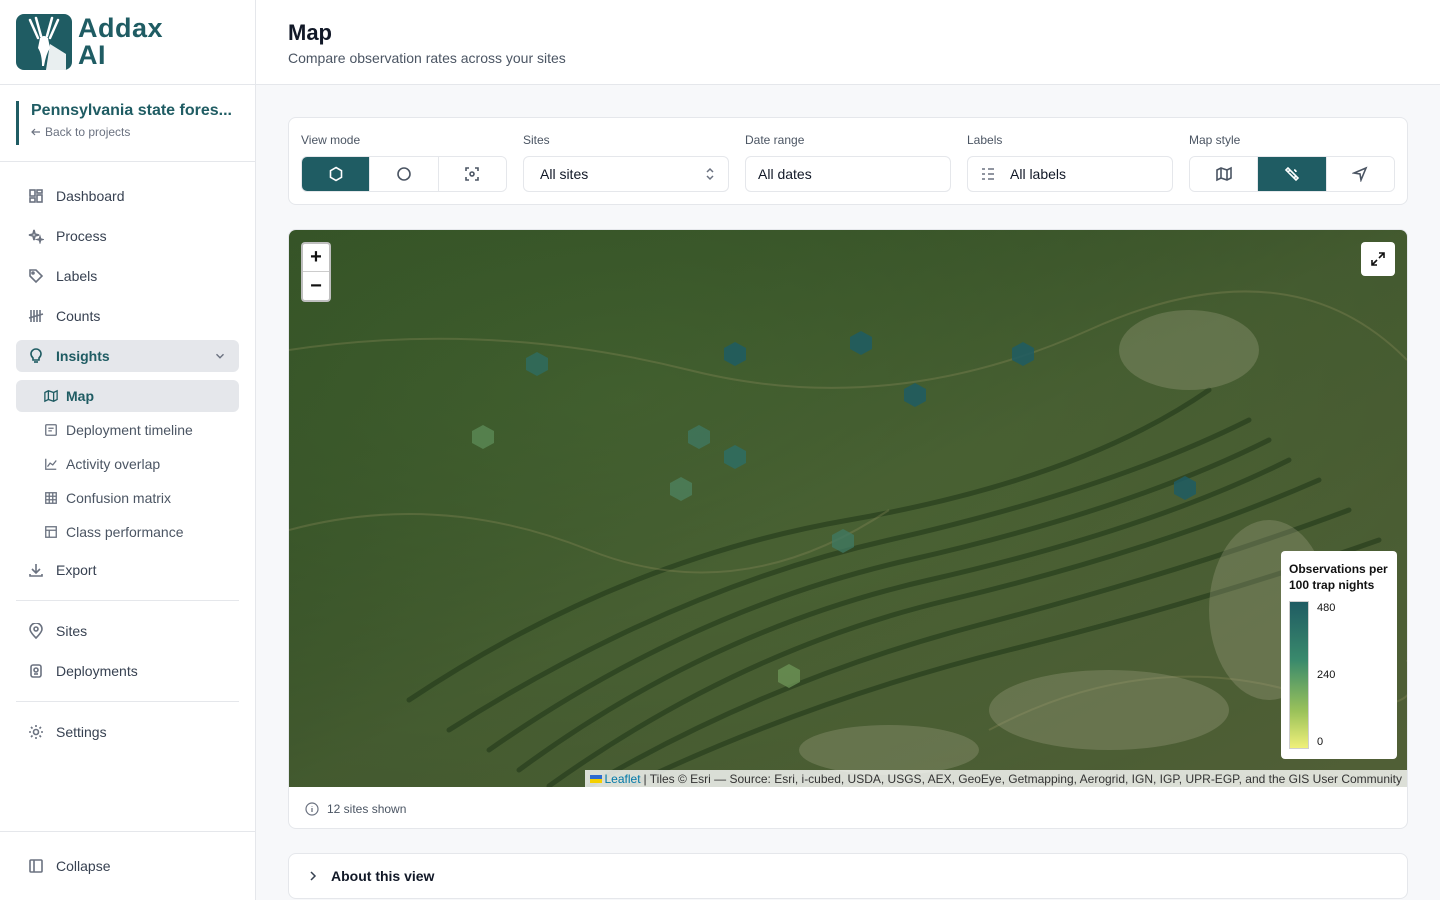  What do you see at coordinates (595, 778) in the screenshot?
I see `ukraine-flag-icon` at bounding box center [595, 778].